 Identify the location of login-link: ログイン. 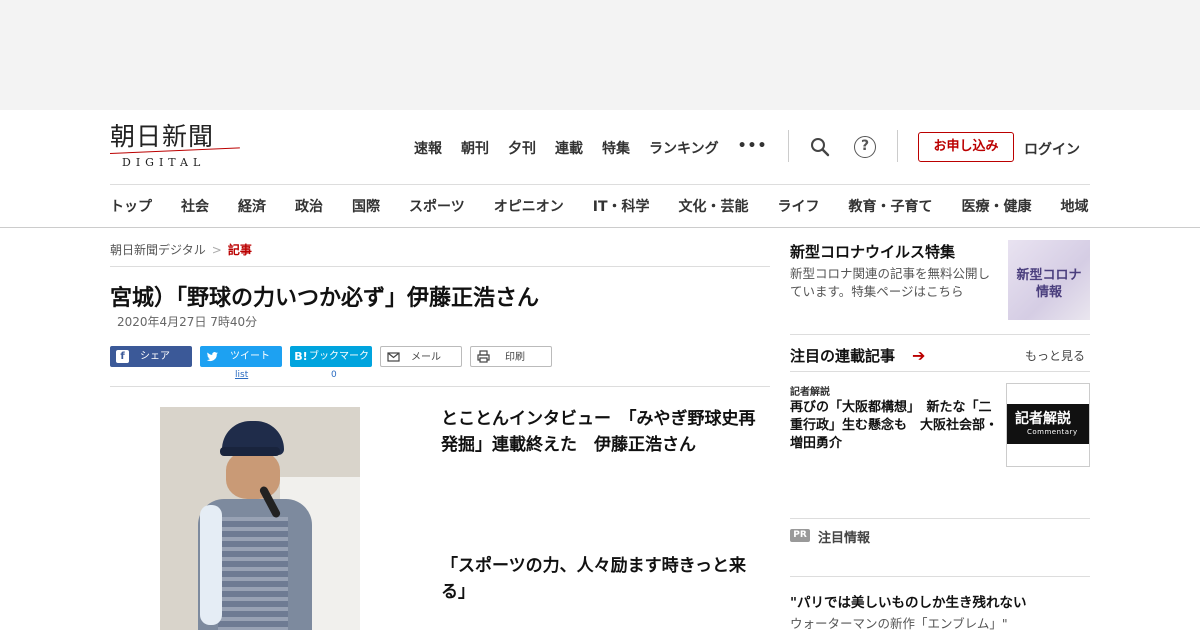
(1052, 149).